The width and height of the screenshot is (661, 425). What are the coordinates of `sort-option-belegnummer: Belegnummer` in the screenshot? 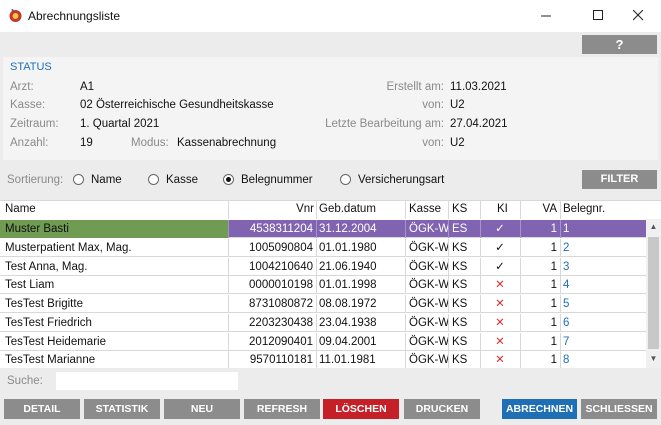 It's located at (277, 180).